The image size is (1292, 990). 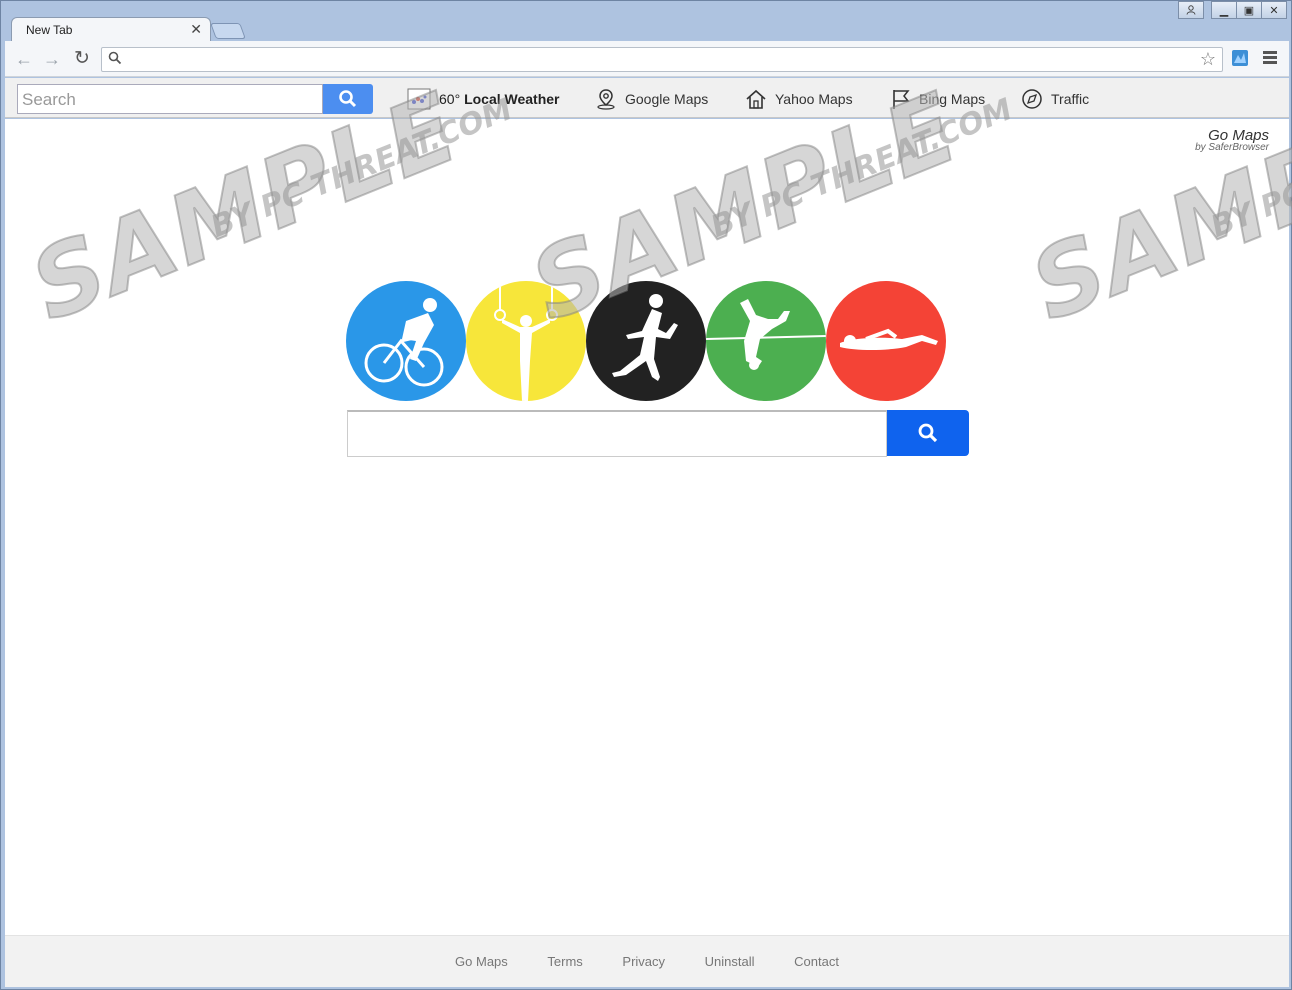 I want to click on google-maps-label: Google Maps, so click(x=667, y=99).